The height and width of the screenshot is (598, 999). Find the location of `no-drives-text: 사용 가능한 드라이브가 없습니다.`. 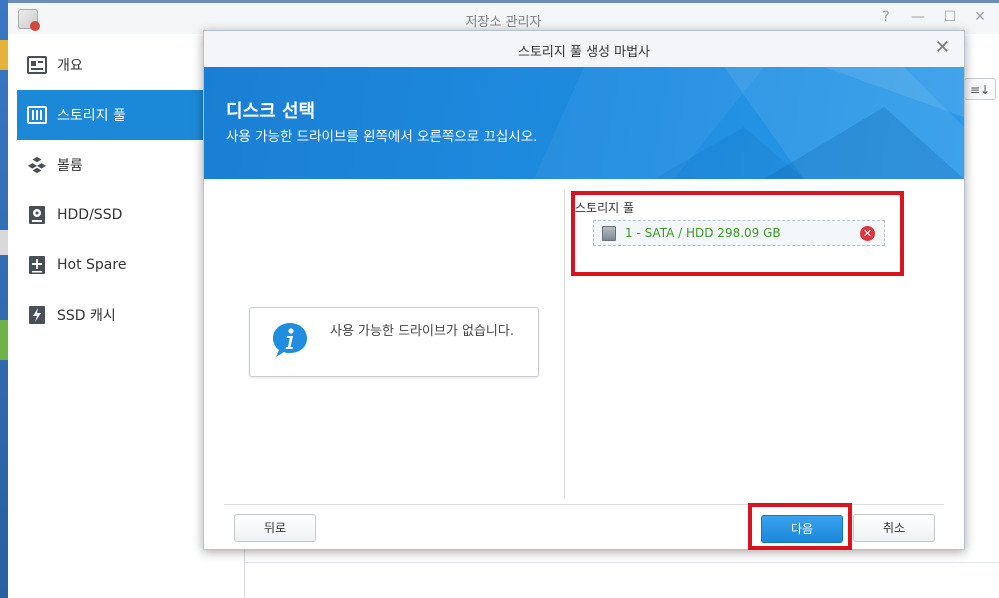

no-drives-text: 사용 가능한 드라이브가 없습니다. is located at coordinates (422, 331).